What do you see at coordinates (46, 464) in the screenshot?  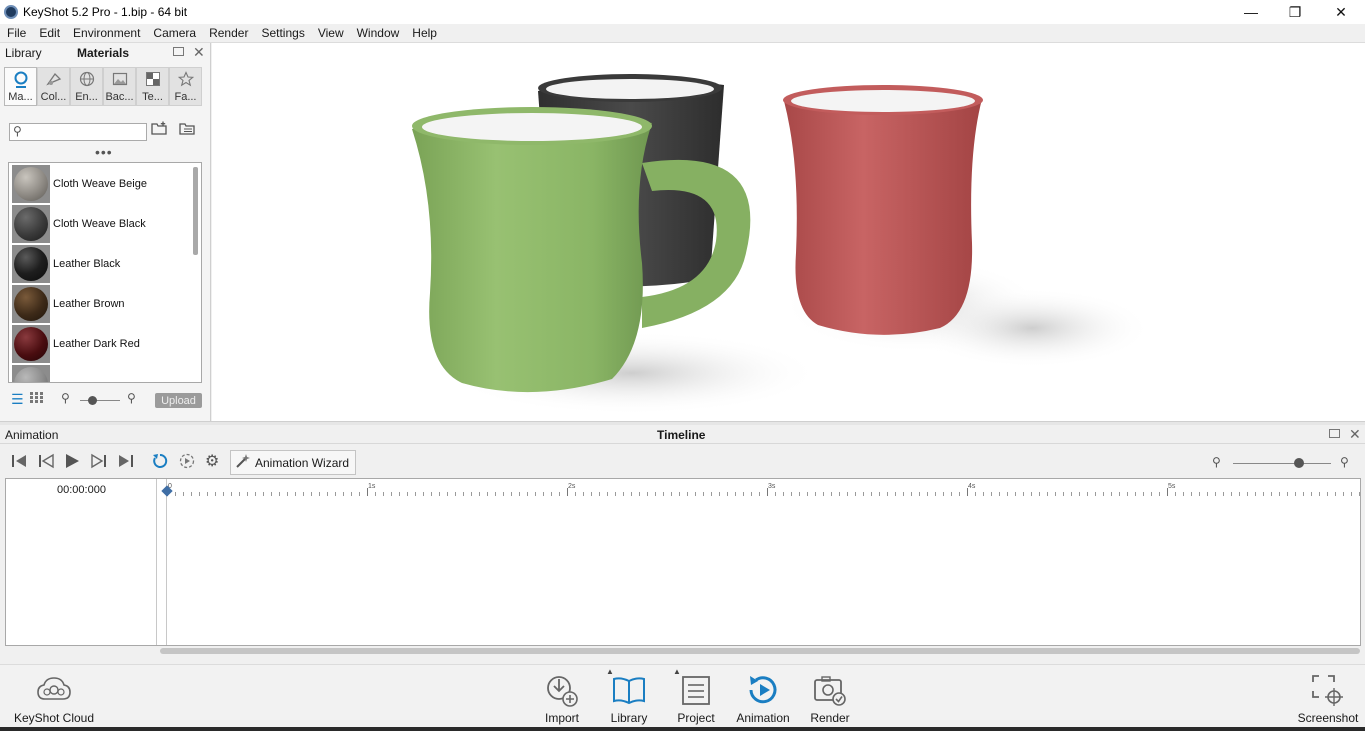 I see `step-back-icon` at bounding box center [46, 464].